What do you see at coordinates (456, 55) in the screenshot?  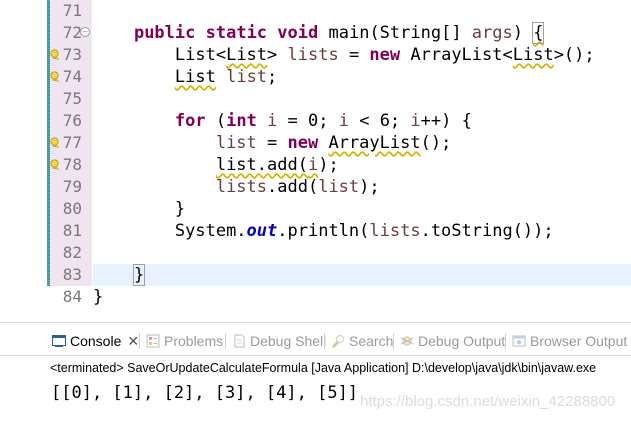 I see `code-text: ArrayList<` at bounding box center [456, 55].